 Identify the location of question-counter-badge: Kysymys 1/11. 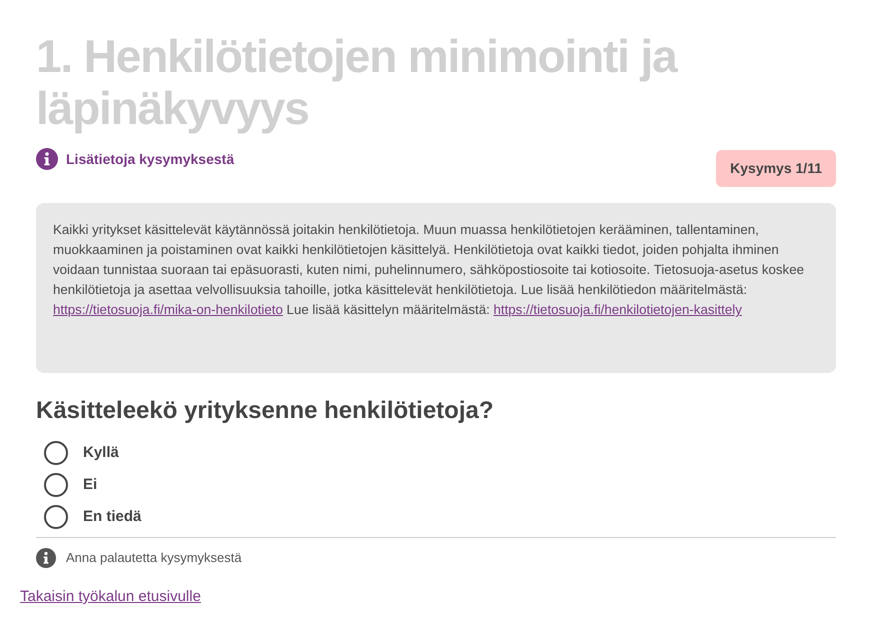
(776, 168).